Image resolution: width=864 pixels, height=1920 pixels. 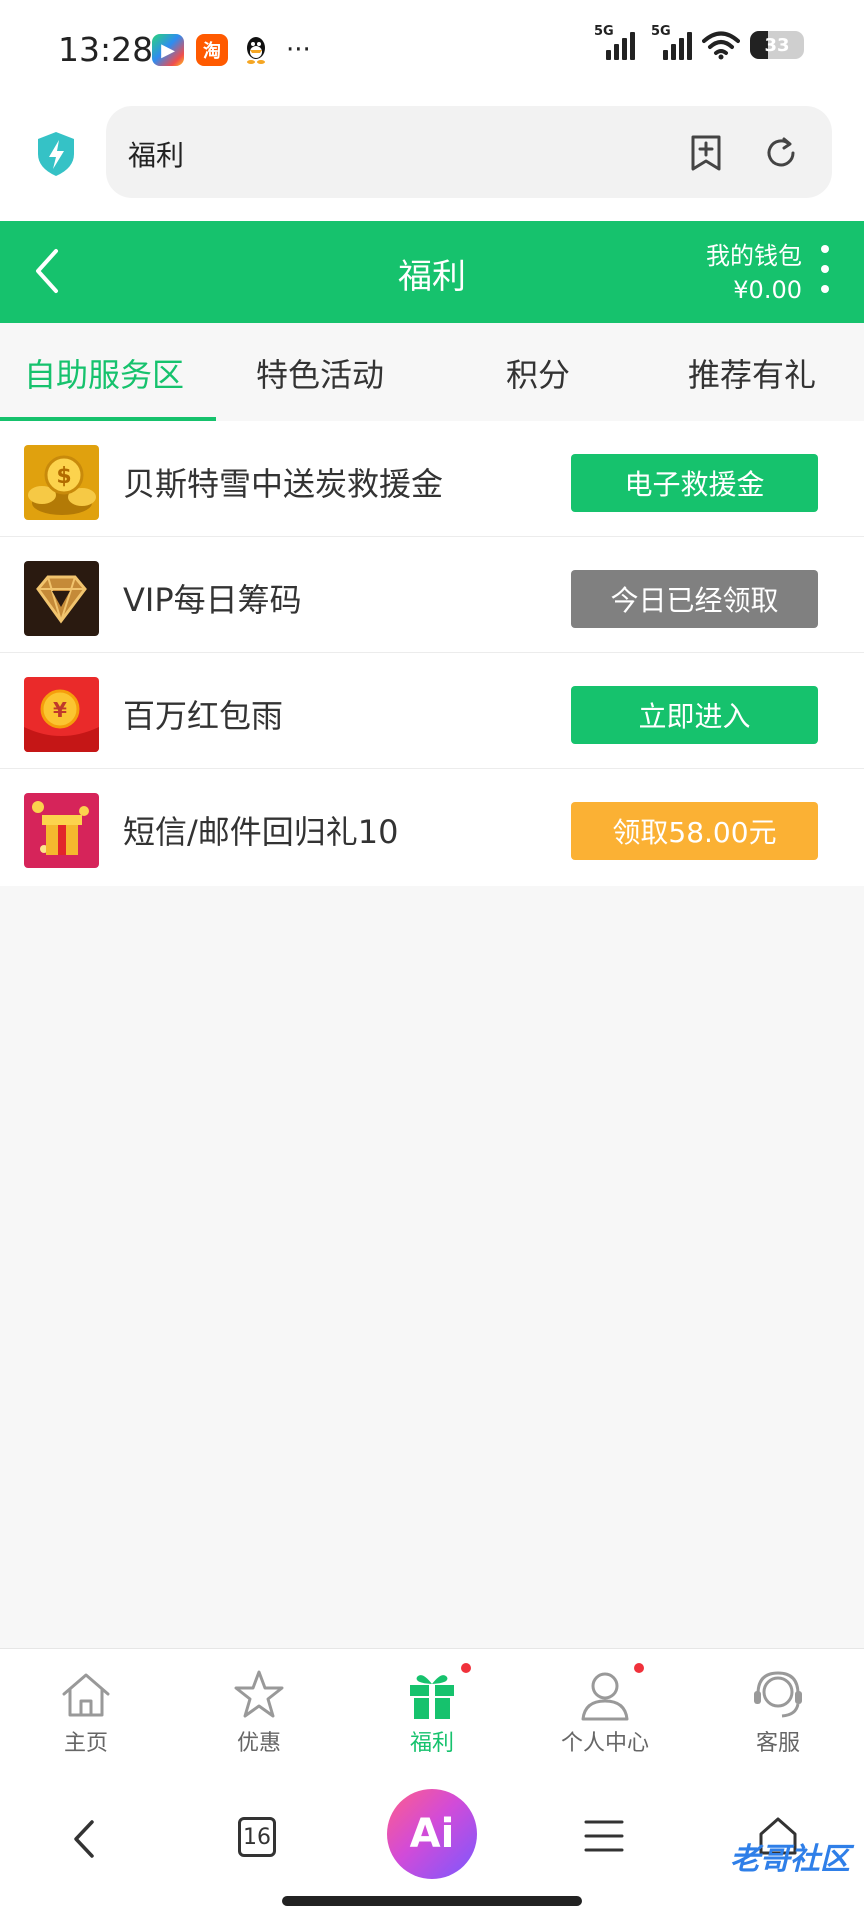 What do you see at coordinates (431, 1743) in the screenshot?
I see `nav-label: 福利` at bounding box center [431, 1743].